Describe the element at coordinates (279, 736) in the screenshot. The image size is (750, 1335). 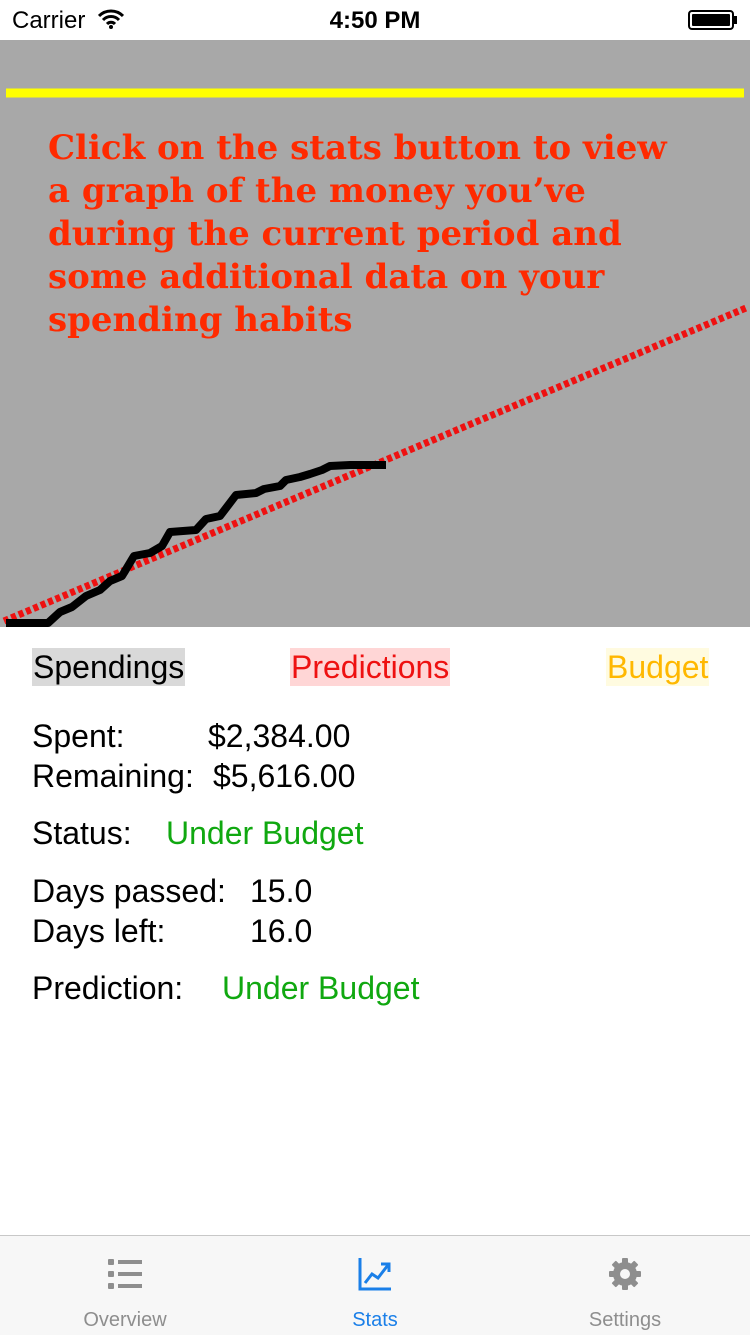
I see `spent-value: $2,384.00` at that location.